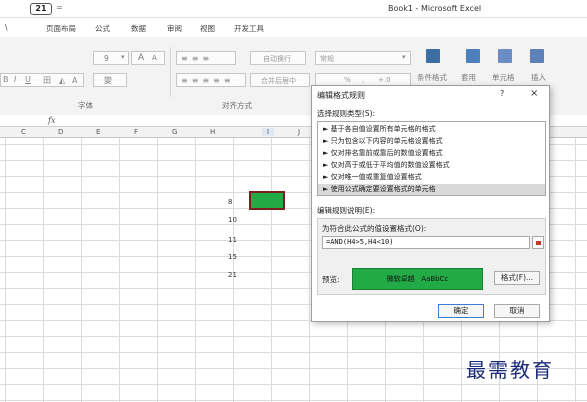 This screenshot has height=402, width=587. What do you see at coordinates (431, 177) in the screenshot?
I see `rule-type-option: ► 仅对唯一值或重复值设置格式` at bounding box center [431, 177].